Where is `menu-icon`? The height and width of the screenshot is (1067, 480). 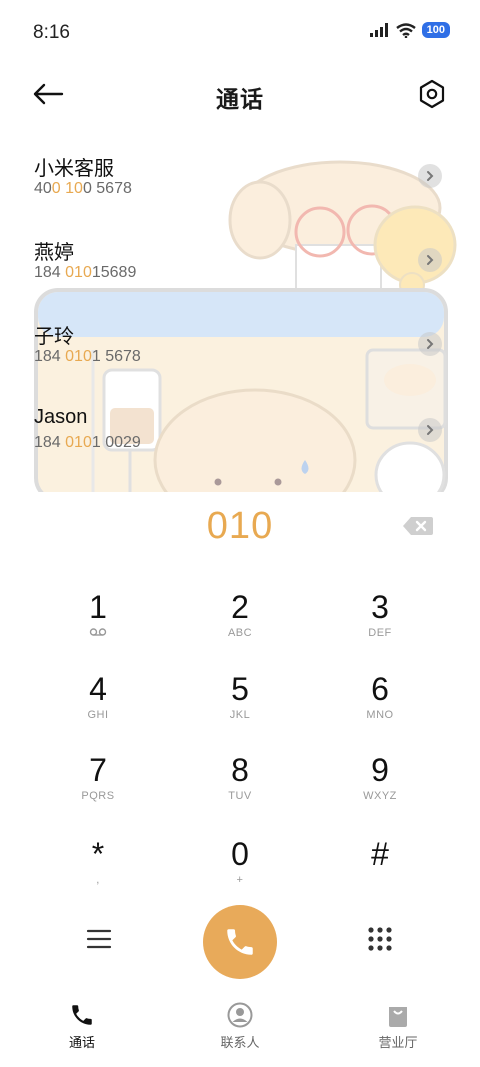 menu-icon is located at coordinates (99, 939).